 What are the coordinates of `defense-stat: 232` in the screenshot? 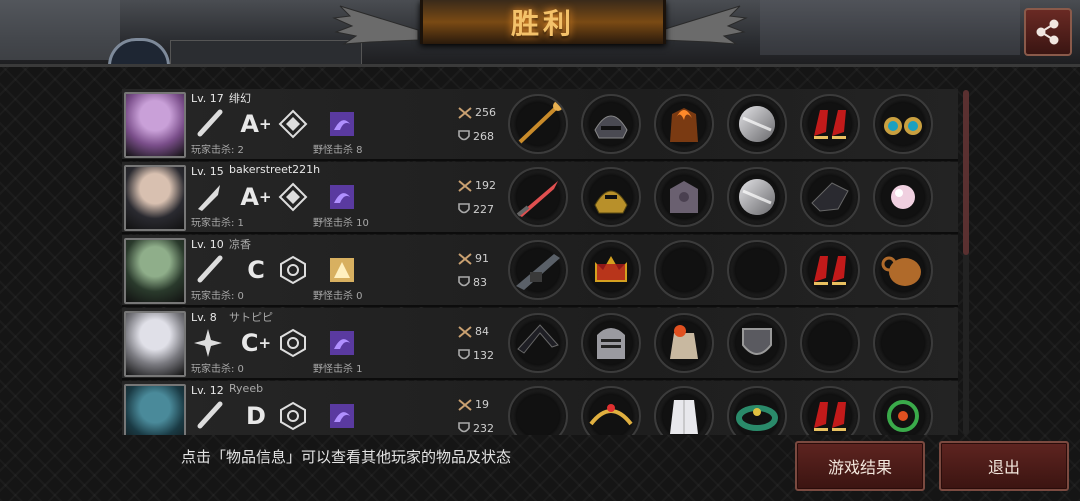 It's located at (476, 428).